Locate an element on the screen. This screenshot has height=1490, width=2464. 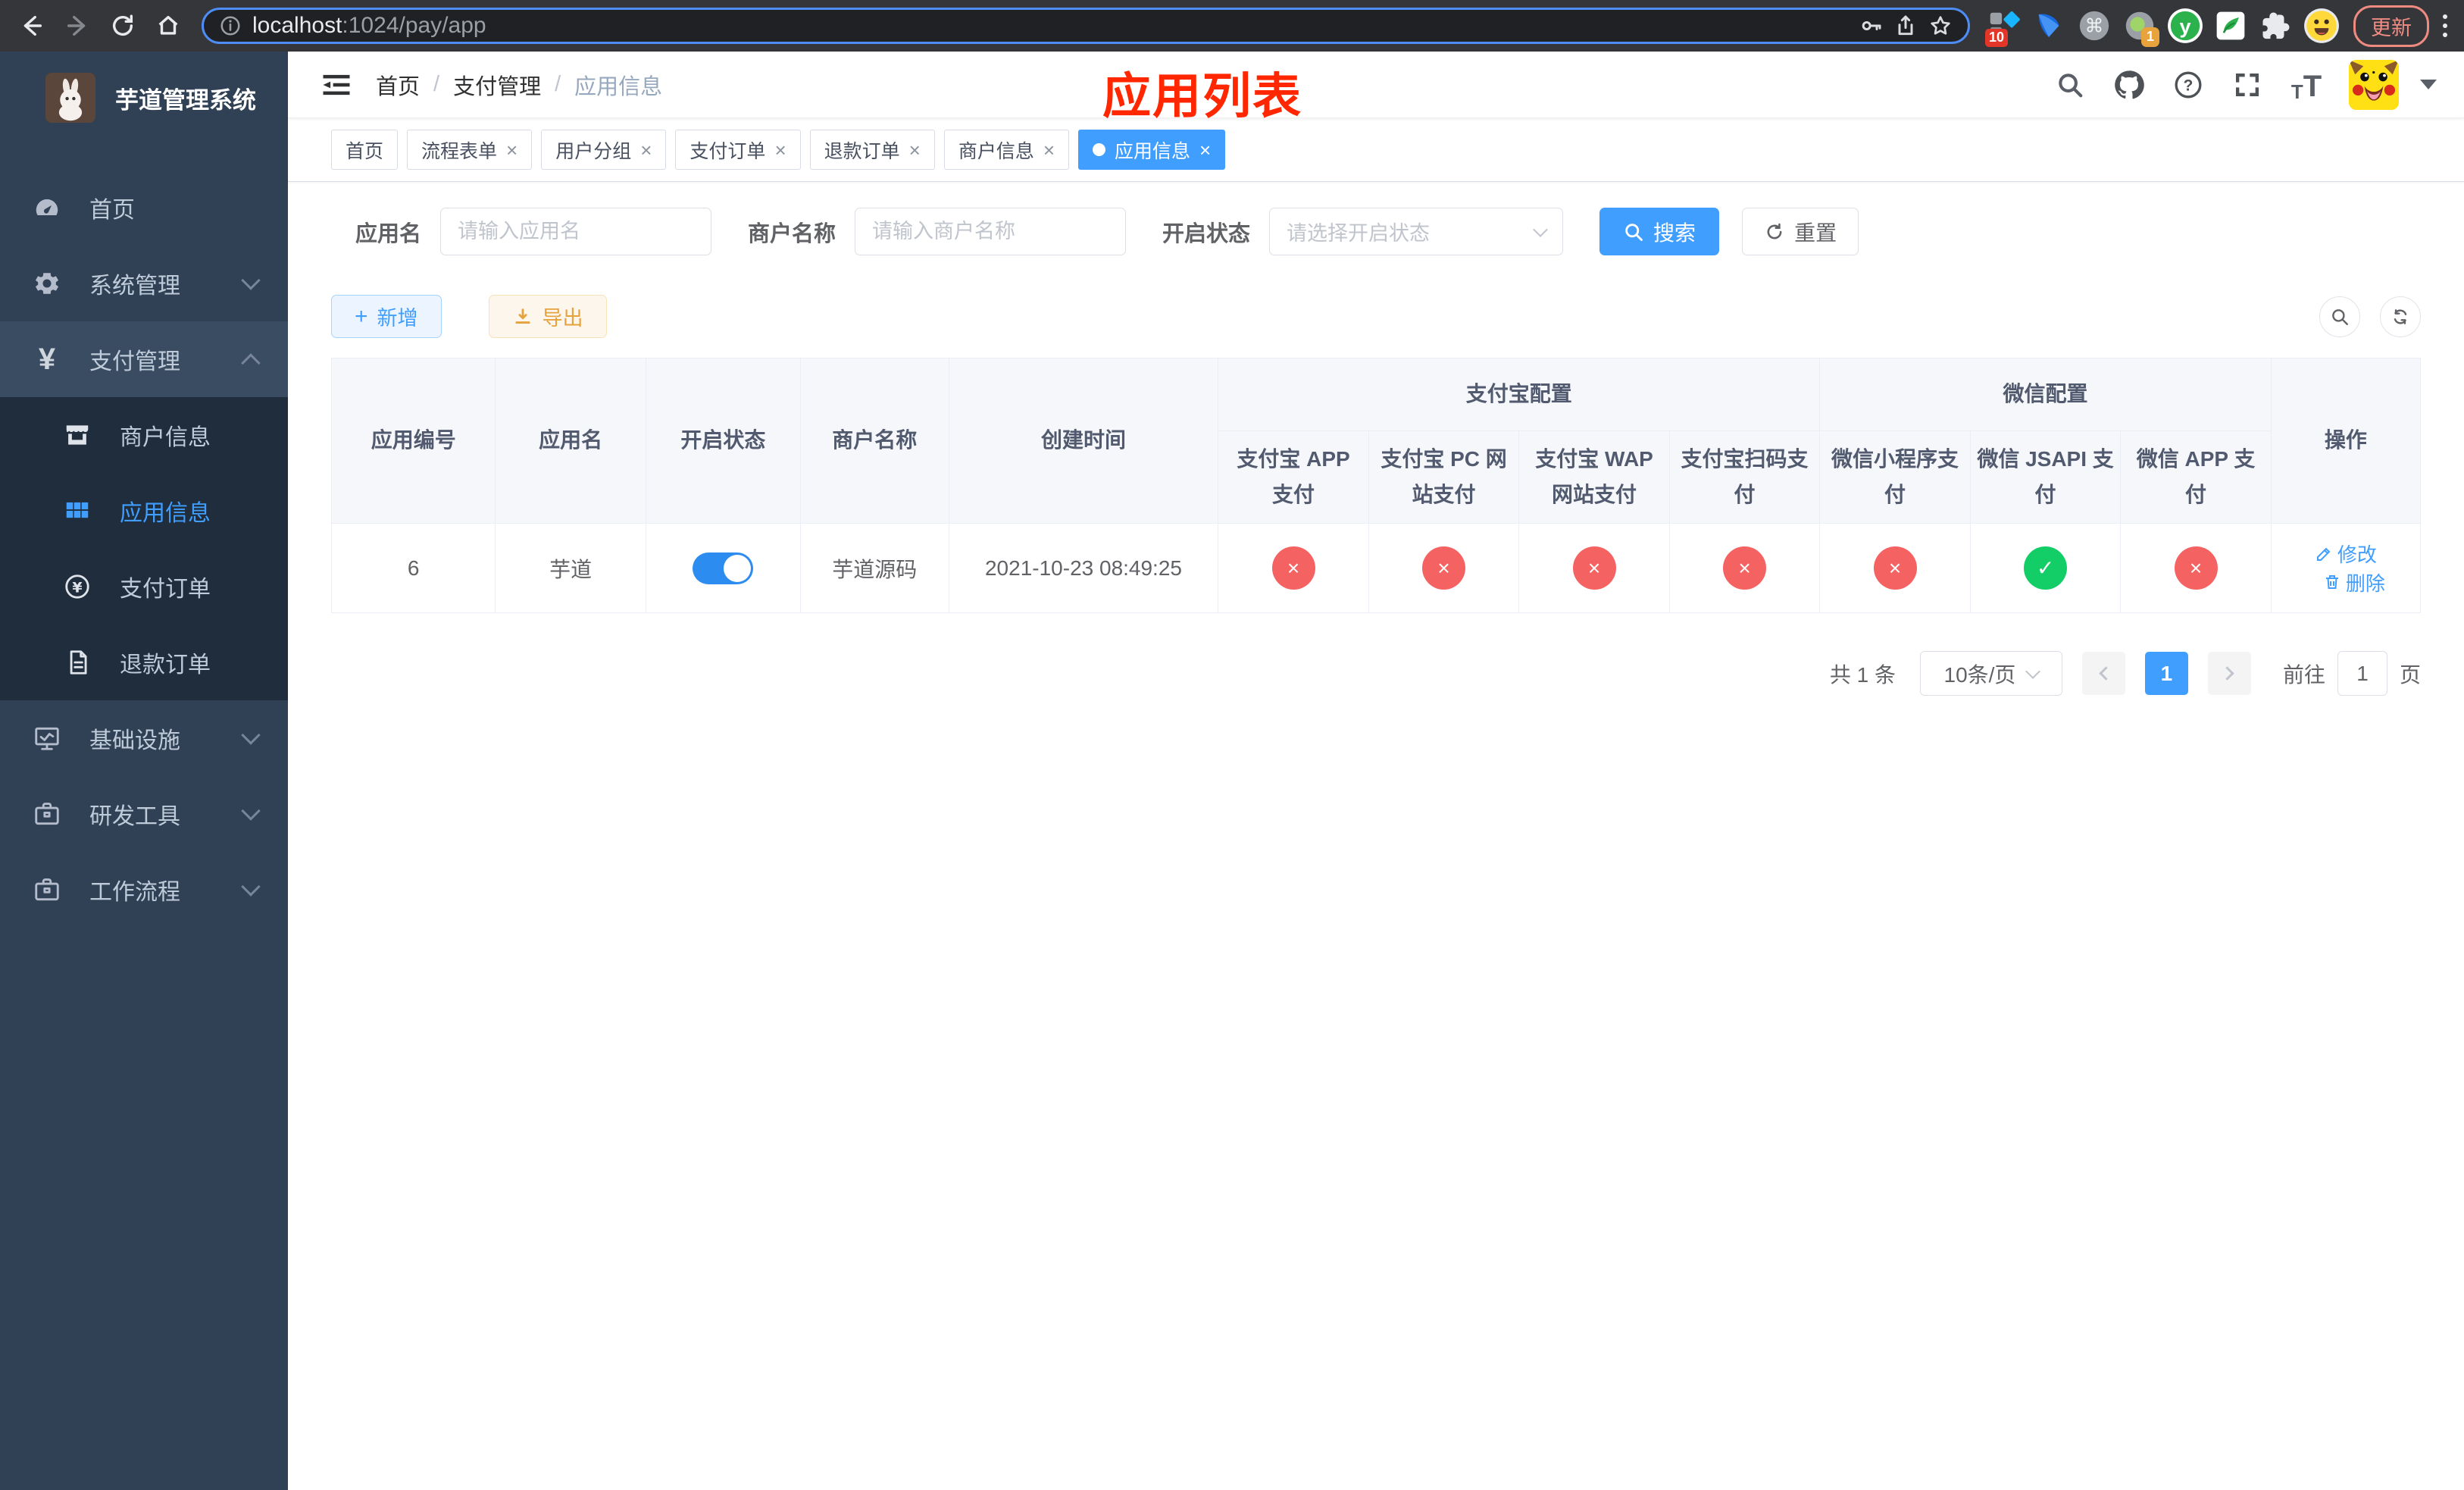
help-icon: ? is located at coordinates (2188, 85).